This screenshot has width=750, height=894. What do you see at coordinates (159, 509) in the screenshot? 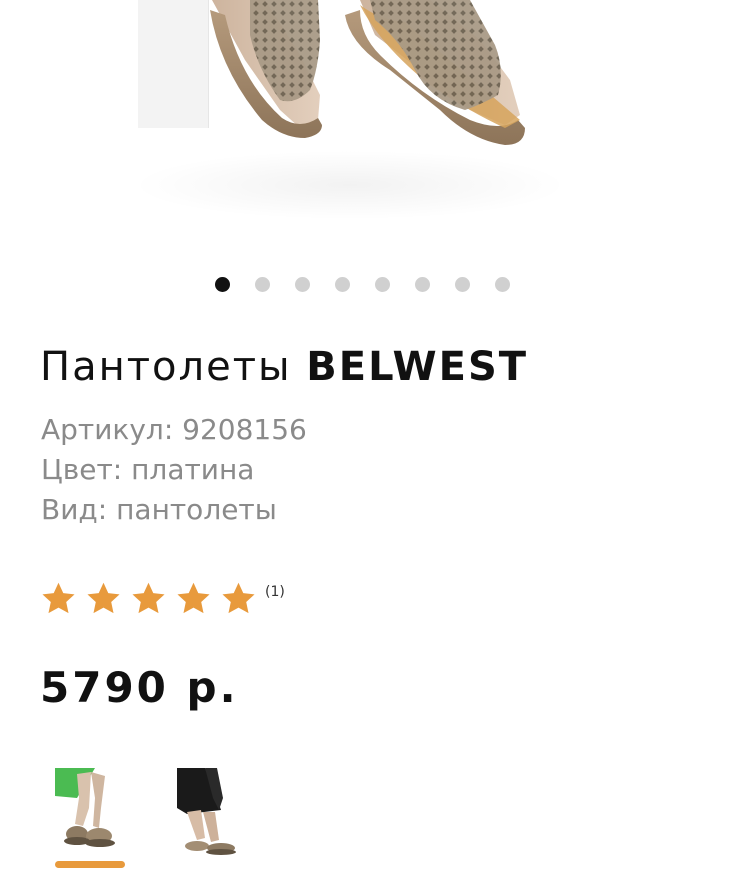
I see `product-kind: Вид: пантолеты` at bounding box center [159, 509].